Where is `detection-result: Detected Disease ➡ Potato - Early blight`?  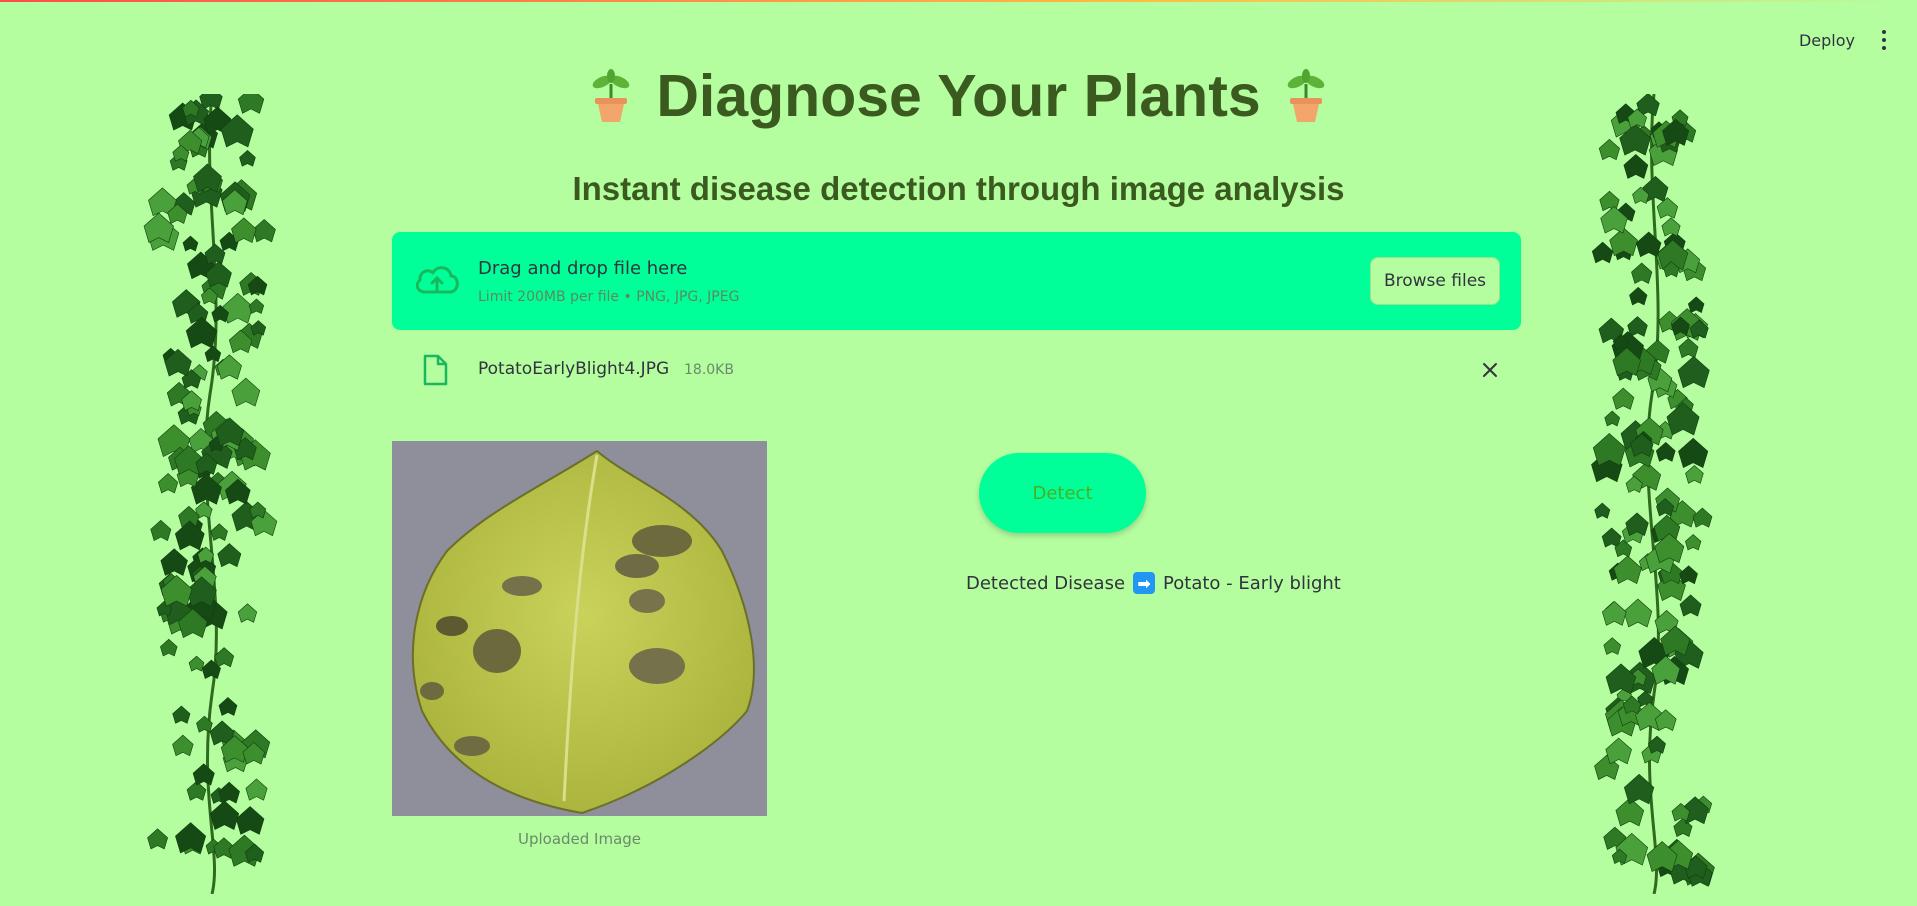
detection-result: Detected Disease ➡ Potato - Early blight is located at coordinates (1153, 583).